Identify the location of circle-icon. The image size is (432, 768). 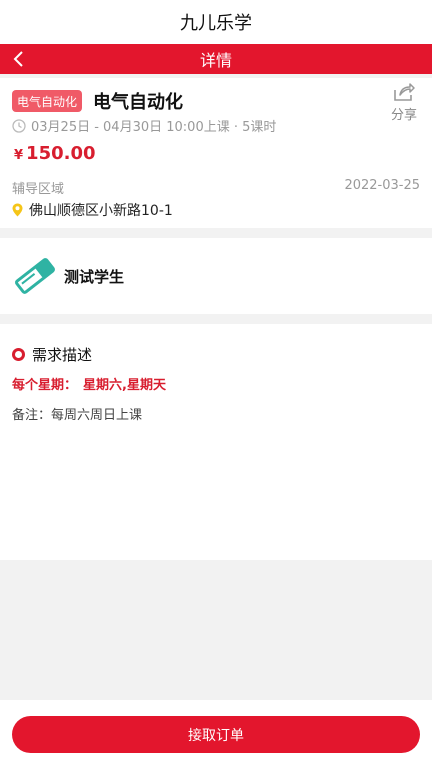
(18, 354).